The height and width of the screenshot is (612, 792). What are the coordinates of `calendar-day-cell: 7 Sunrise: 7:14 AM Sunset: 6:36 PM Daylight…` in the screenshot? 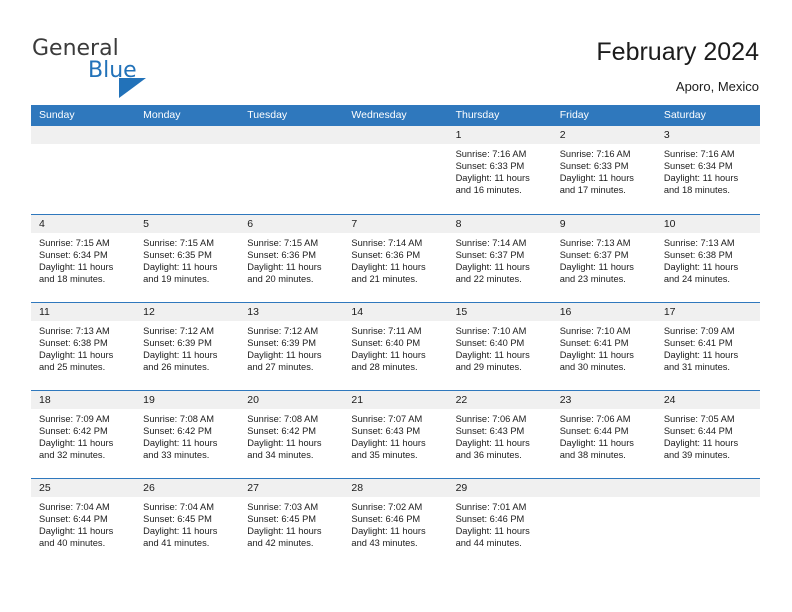 It's located at (395, 258).